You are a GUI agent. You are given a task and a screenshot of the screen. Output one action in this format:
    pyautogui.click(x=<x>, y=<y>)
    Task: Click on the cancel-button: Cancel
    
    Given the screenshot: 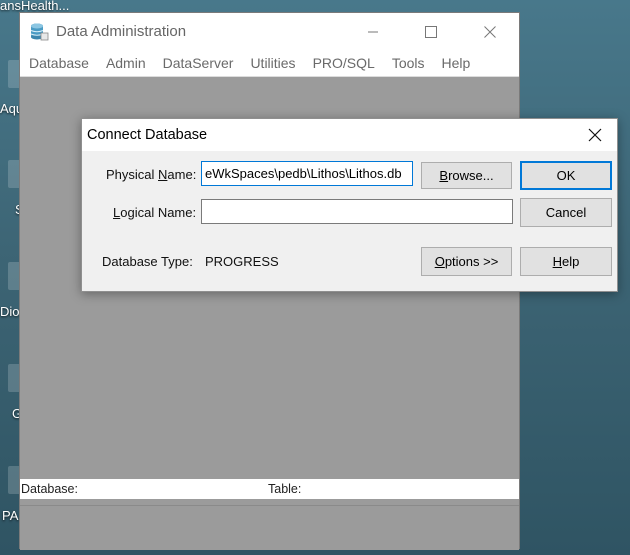 What is the action you would take?
    pyautogui.click(x=566, y=212)
    